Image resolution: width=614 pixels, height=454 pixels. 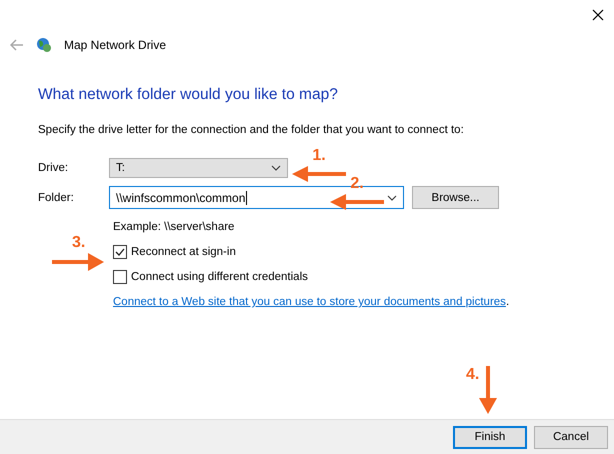 I want to click on step-number: 4., so click(x=473, y=375).